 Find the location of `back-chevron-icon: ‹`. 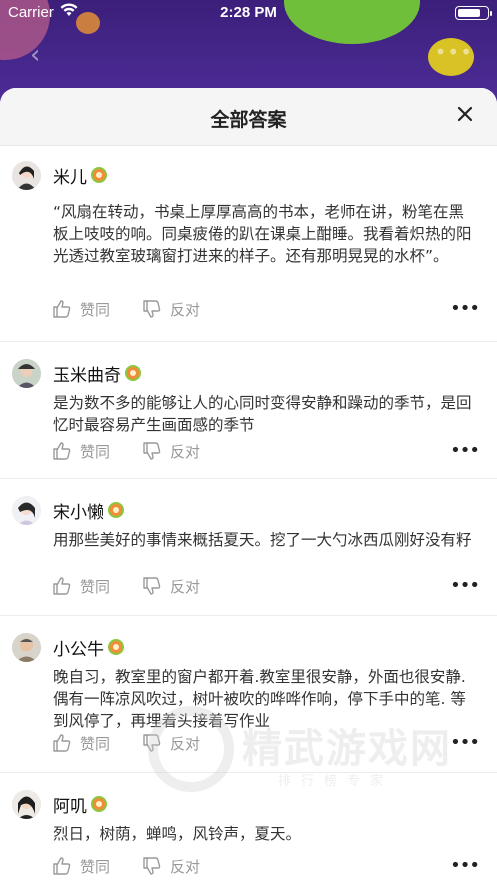

back-chevron-icon: ‹ is located at coordinates (35, 55).